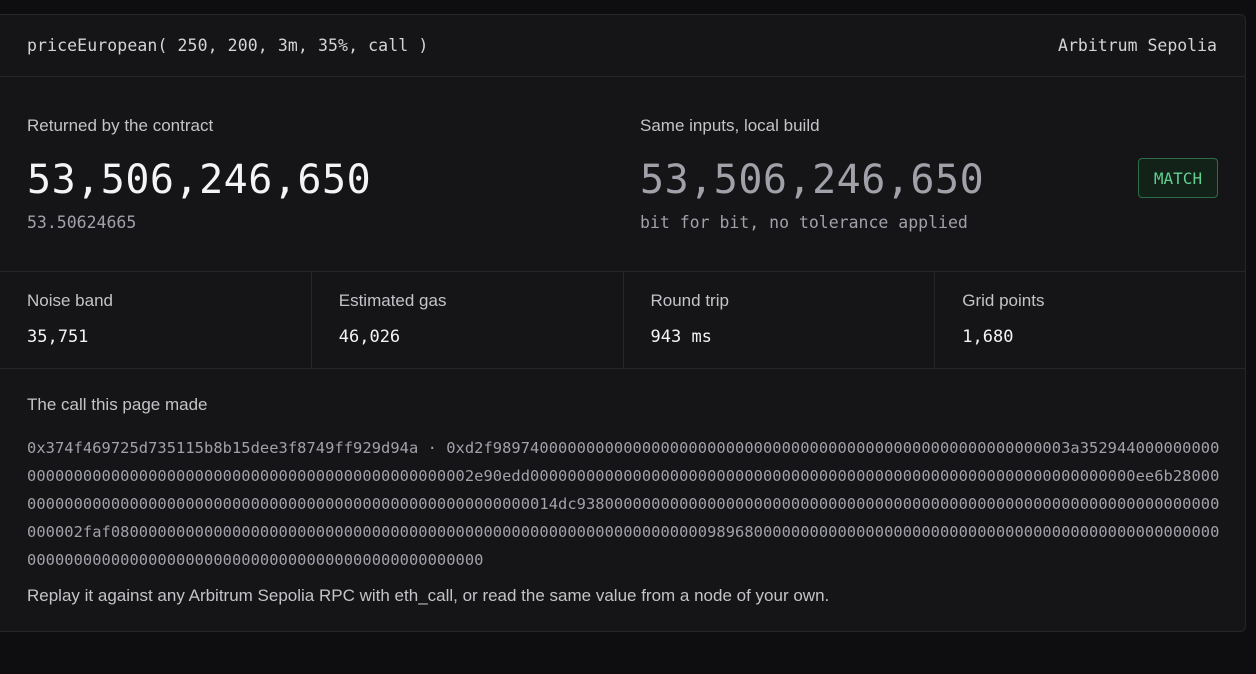  Describe the element at coordinates (199, 180) in the screenshot. I see `contract-result-value: 53,506,246,650` at that location.